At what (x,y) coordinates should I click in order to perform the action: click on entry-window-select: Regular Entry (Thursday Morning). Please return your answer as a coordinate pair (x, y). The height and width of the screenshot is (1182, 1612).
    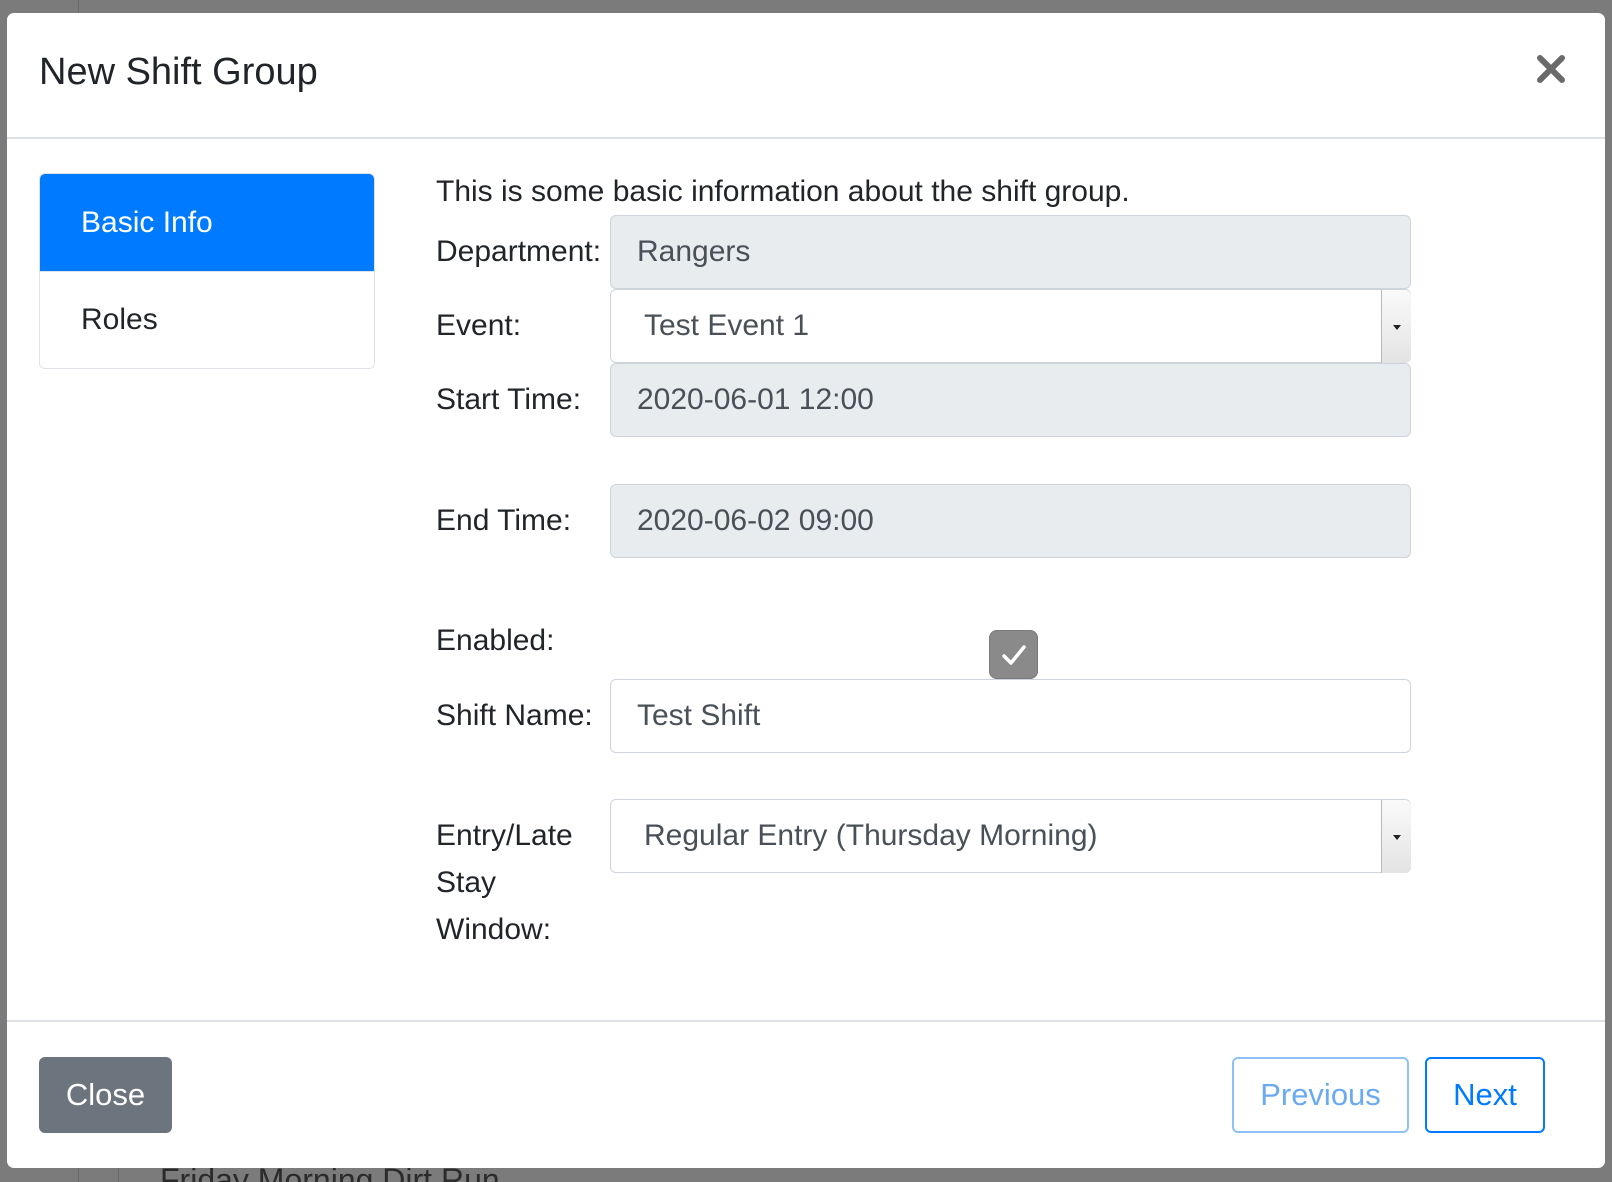
    Looking at the image, I should click on (1010, 836).